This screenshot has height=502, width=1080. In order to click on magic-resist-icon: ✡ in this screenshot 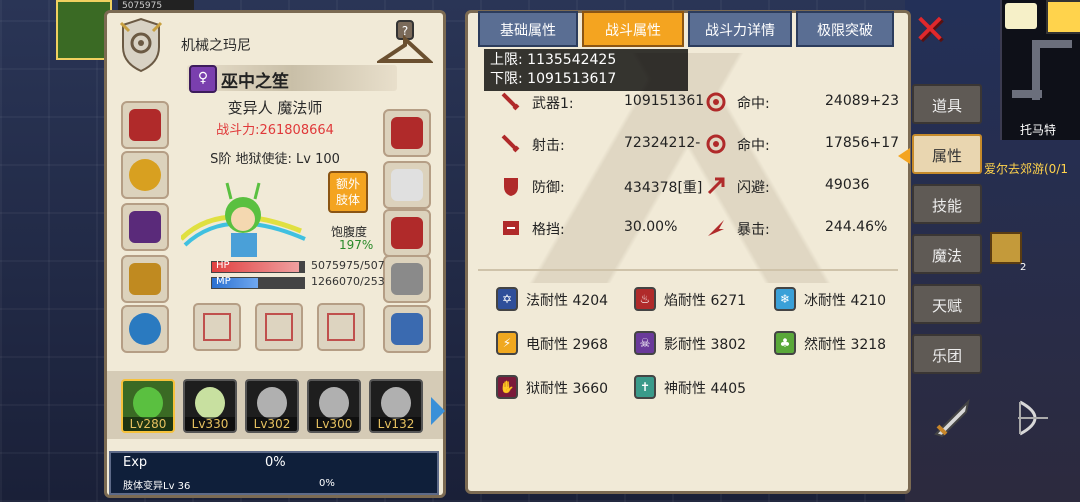, I will do `click(507, 299)`.